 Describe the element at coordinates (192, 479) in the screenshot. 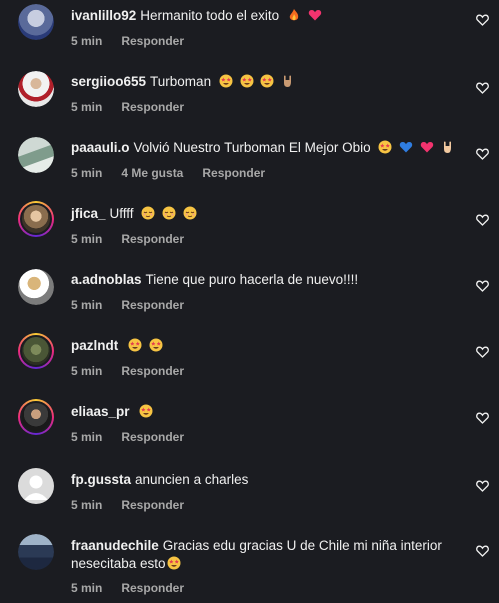

I see `comment-text: anuncien a charles` at that location.